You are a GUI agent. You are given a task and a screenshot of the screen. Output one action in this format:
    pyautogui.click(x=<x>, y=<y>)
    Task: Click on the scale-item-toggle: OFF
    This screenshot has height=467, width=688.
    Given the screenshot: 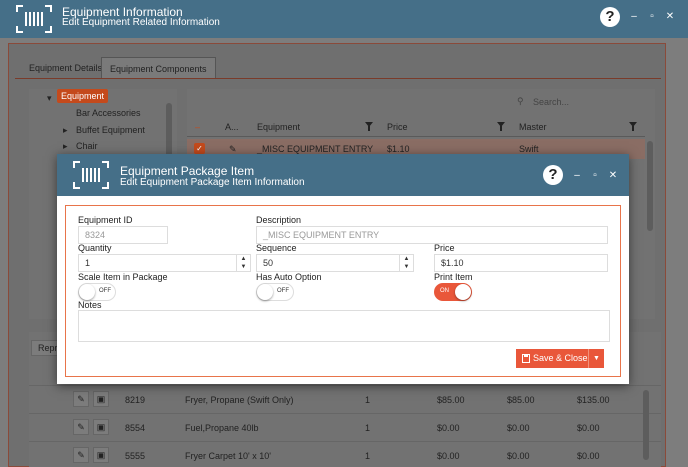 What is the action you would take?
    pyautogui.click(x=97, y=292)
    